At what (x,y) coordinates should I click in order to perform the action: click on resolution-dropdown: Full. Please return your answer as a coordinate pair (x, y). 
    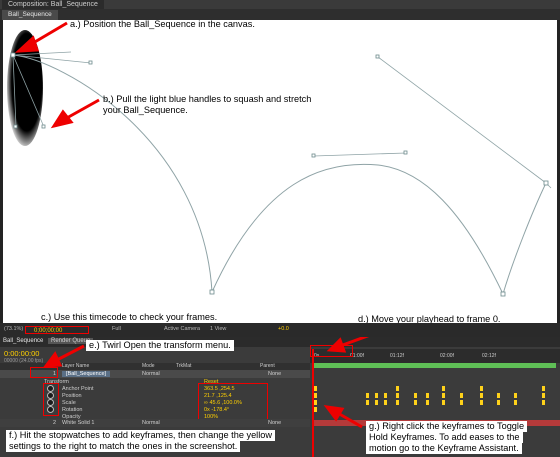
    Looking at the image, I should click on (116, 329).